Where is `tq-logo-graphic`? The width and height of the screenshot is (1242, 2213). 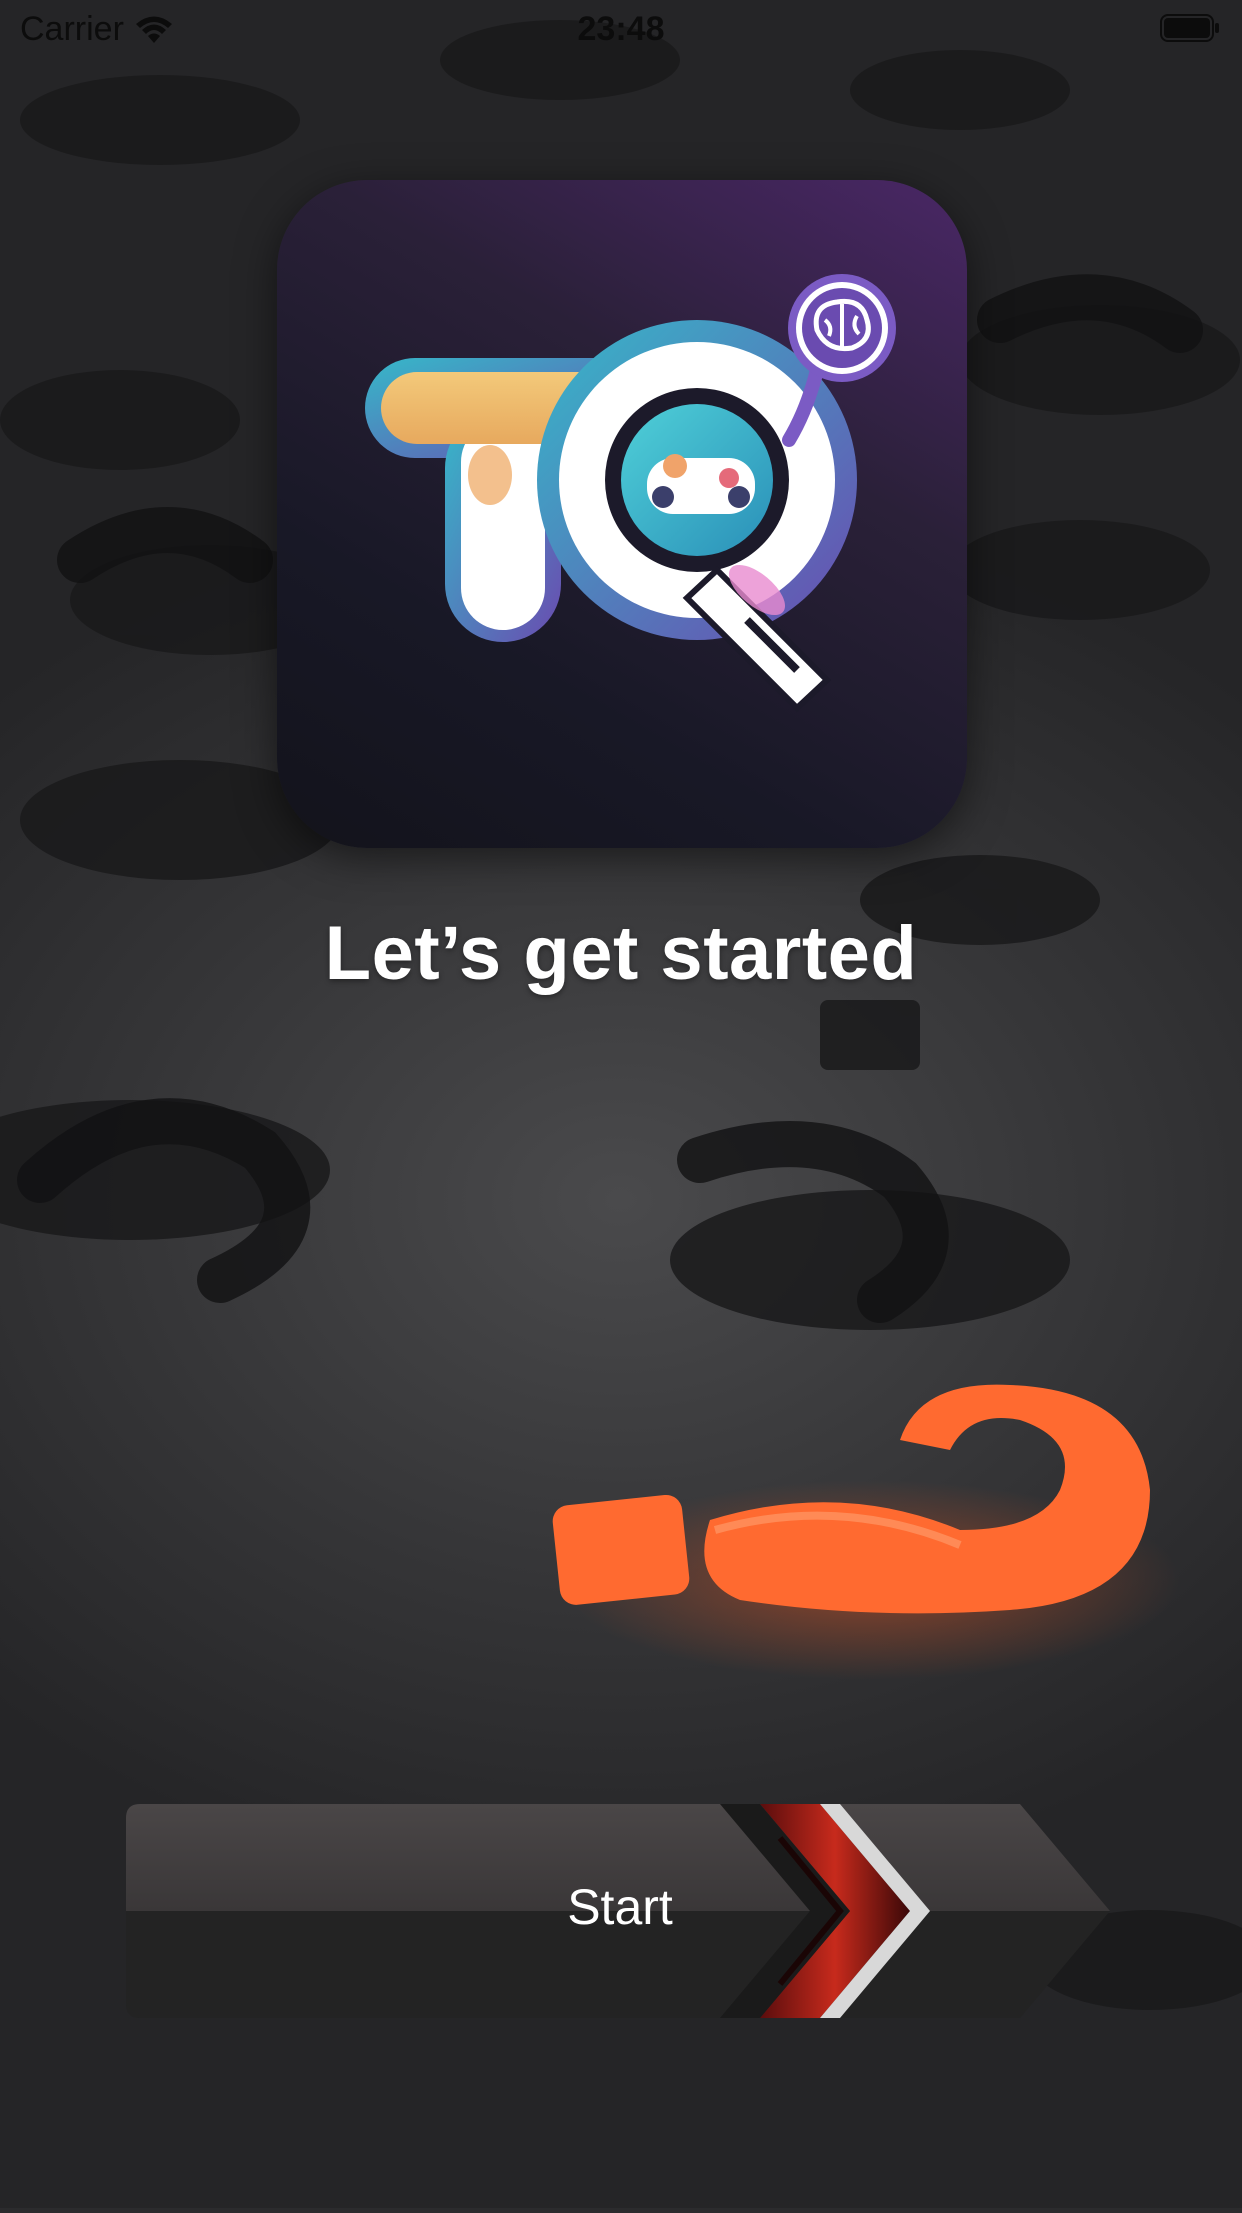
tq-logo-graphic is located at coordinates (630, 493).